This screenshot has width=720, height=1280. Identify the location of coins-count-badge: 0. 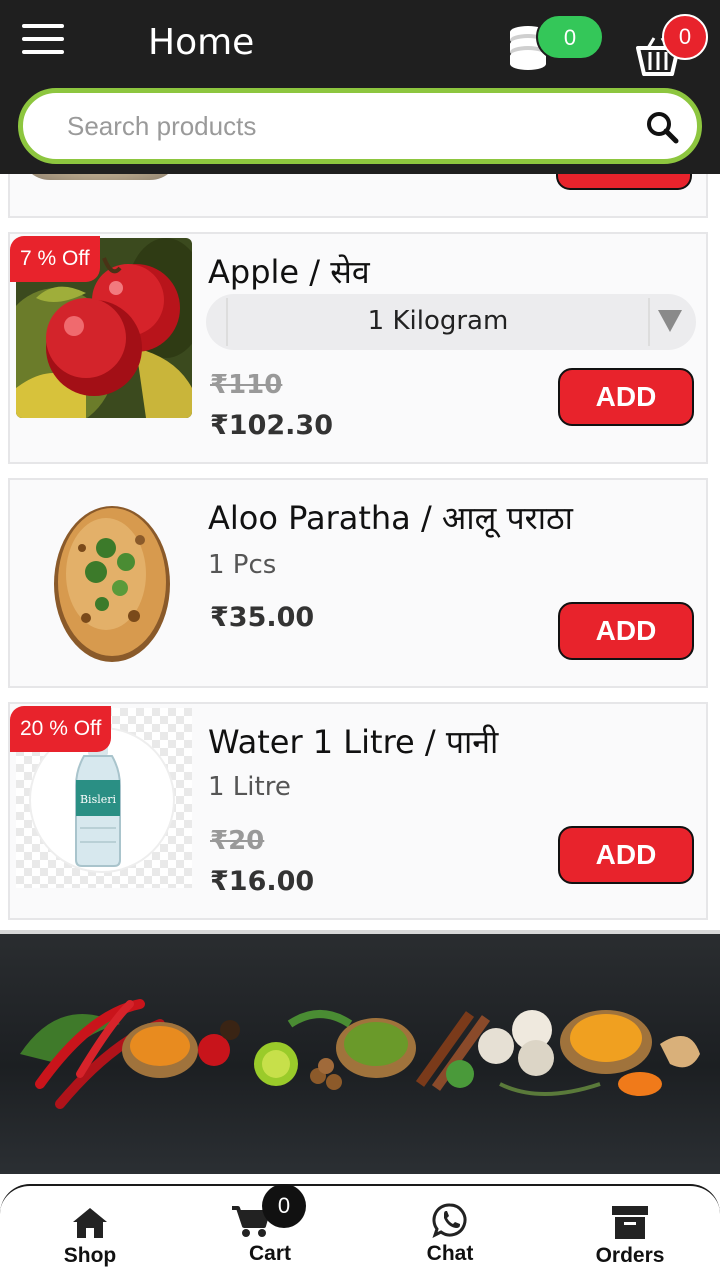
(570, 37).